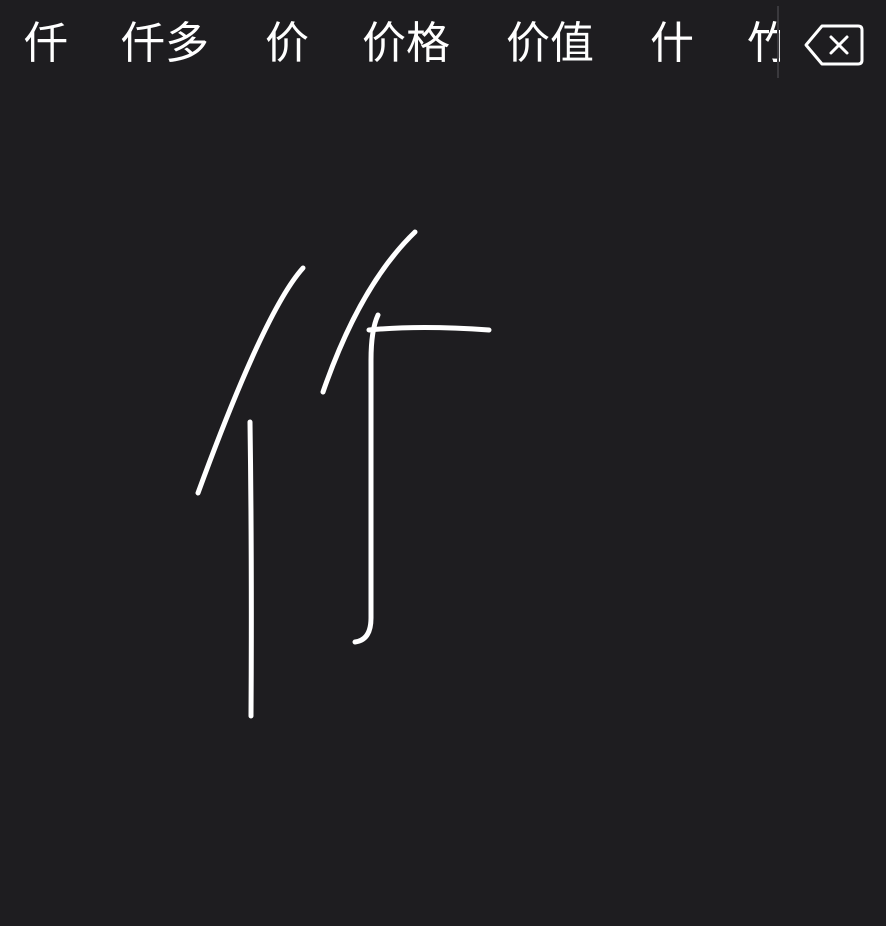  I want to click on candidate-bar: 仟 仟多 价 价格 价值 什 竹, so click(390, 44).